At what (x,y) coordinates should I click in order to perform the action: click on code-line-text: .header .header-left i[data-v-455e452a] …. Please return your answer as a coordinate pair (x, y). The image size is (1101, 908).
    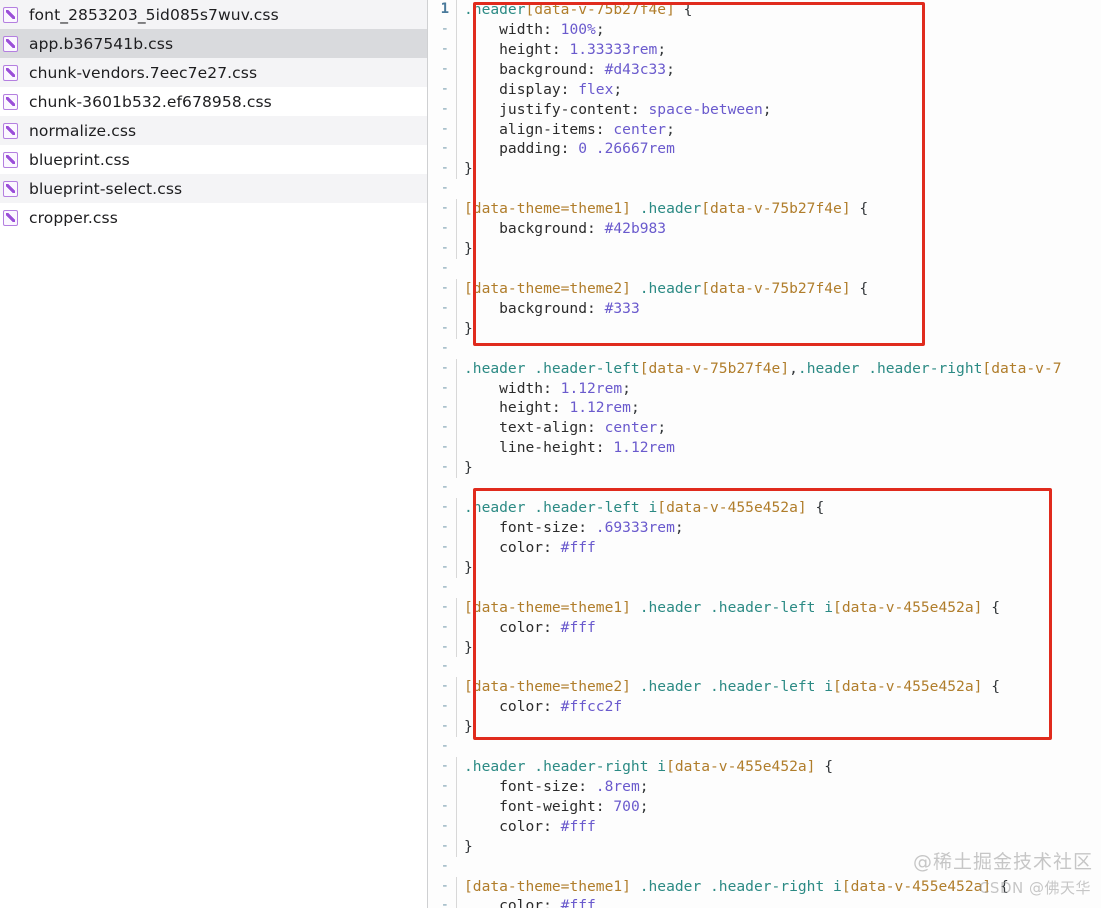
    Looking at the image, I should click on (778, 508).